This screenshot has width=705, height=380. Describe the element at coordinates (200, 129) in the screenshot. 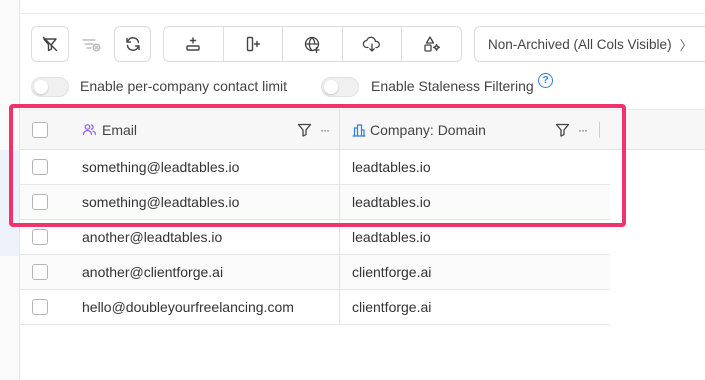

I see `column-header-email: Email ···` at that location.